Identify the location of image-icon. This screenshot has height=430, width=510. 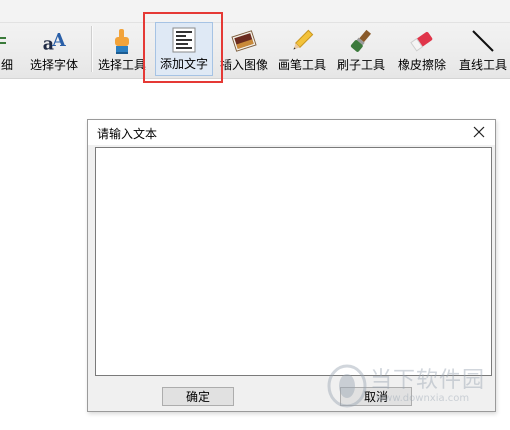
(244, 41).